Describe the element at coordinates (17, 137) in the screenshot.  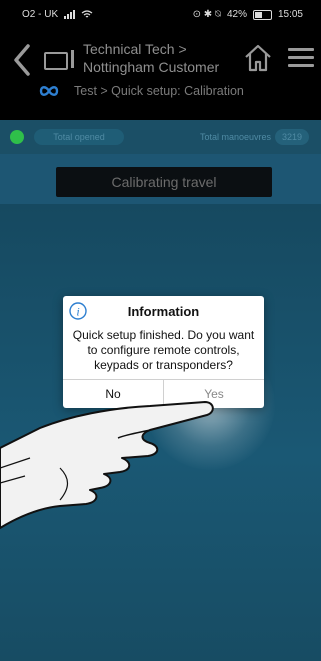
I see `status-led` at that location.